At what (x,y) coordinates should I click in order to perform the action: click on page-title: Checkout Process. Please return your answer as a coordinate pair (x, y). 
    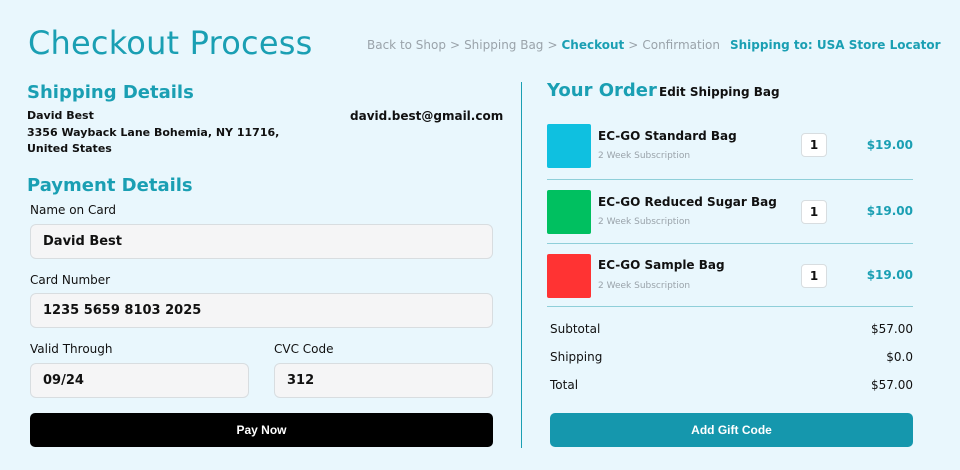
    Looking at the image, I should click on (170, 43).